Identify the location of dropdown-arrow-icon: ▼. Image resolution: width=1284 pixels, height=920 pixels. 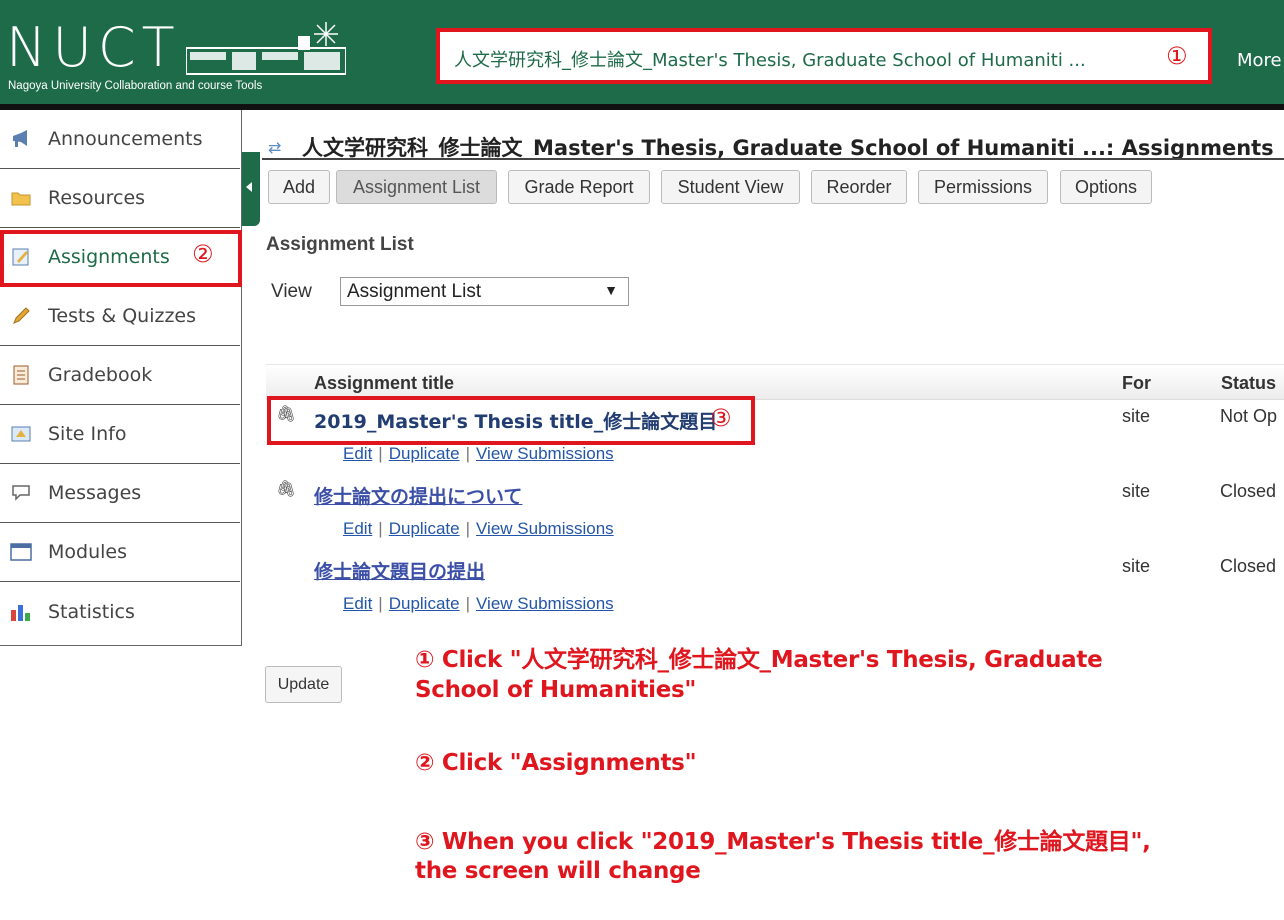
(611, 290).